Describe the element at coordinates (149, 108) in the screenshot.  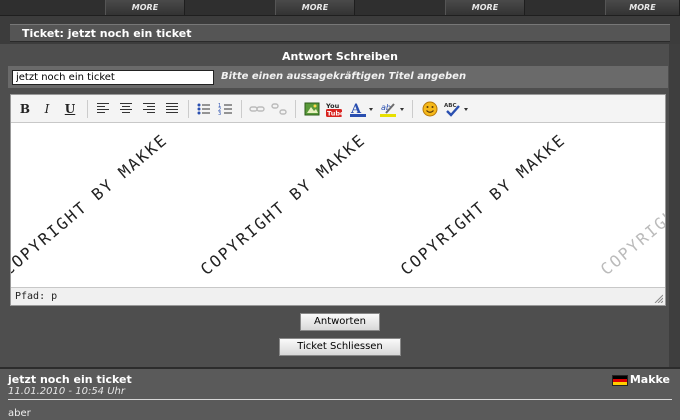
I see `align-right-icon` at that location.